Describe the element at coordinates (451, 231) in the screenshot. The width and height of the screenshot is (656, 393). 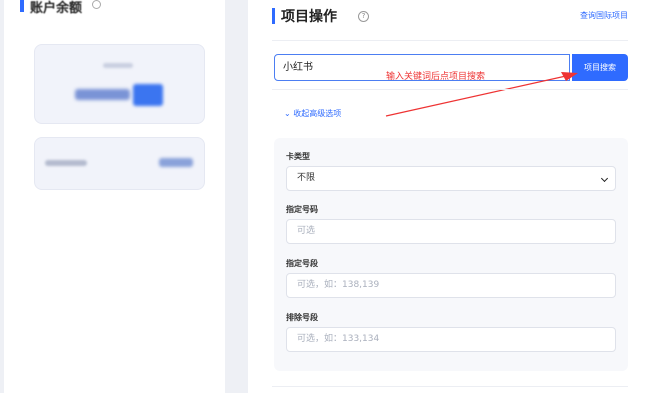
I see `number-input: 可选` at that location.